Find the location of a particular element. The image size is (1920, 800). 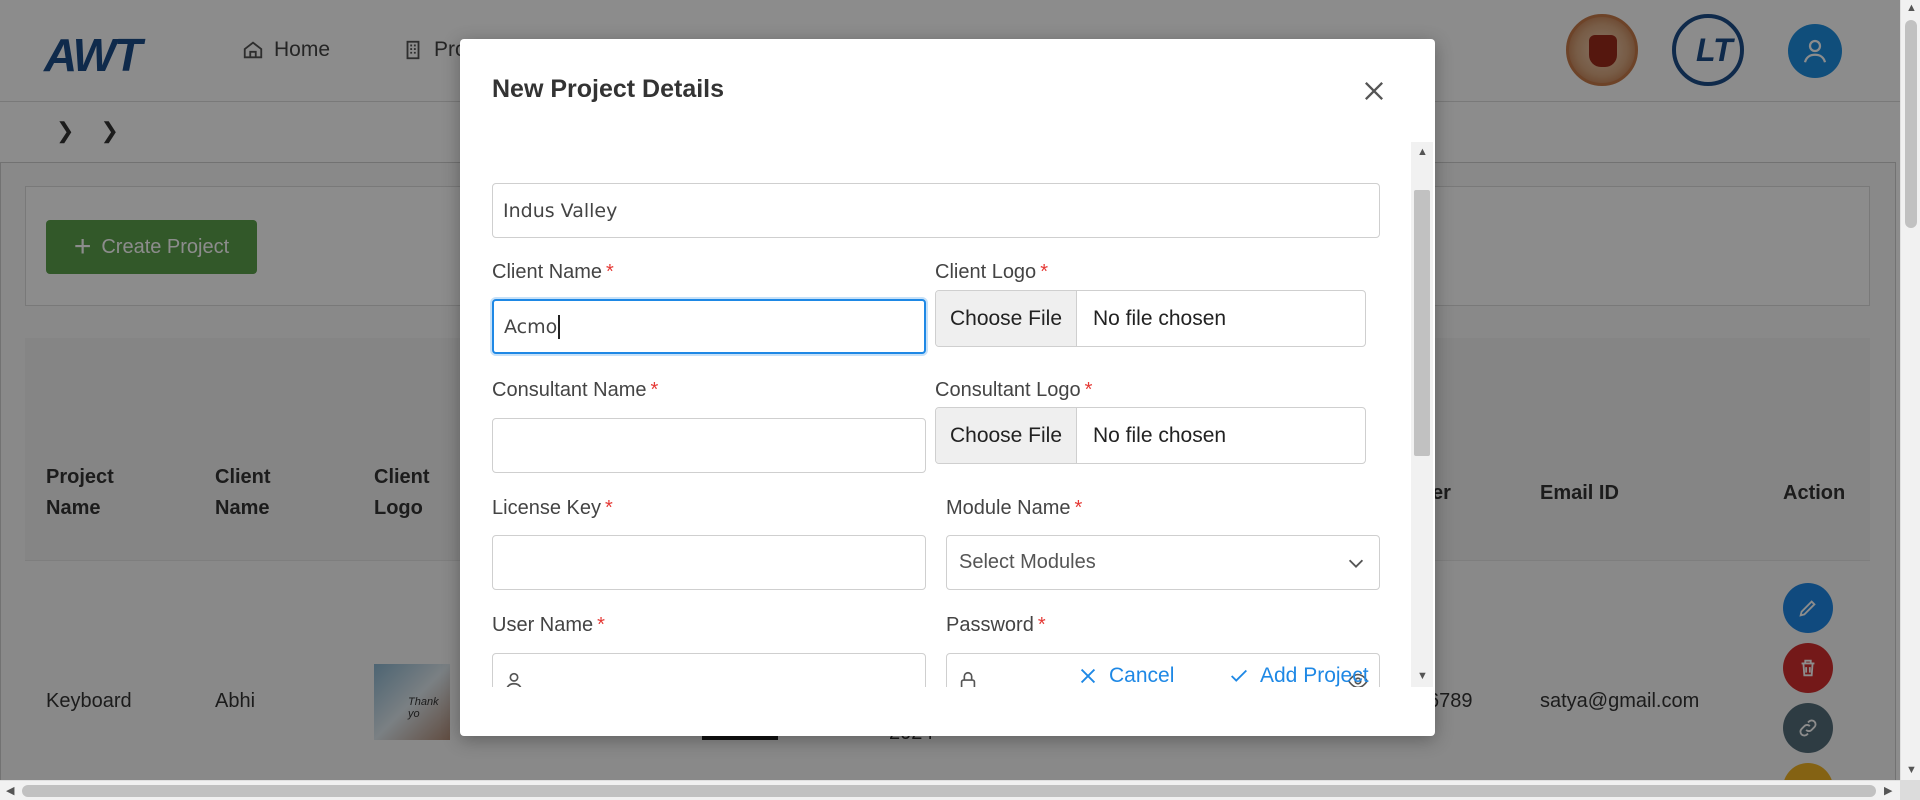

chevron-down-icon is located at coordinates (1356, 563).